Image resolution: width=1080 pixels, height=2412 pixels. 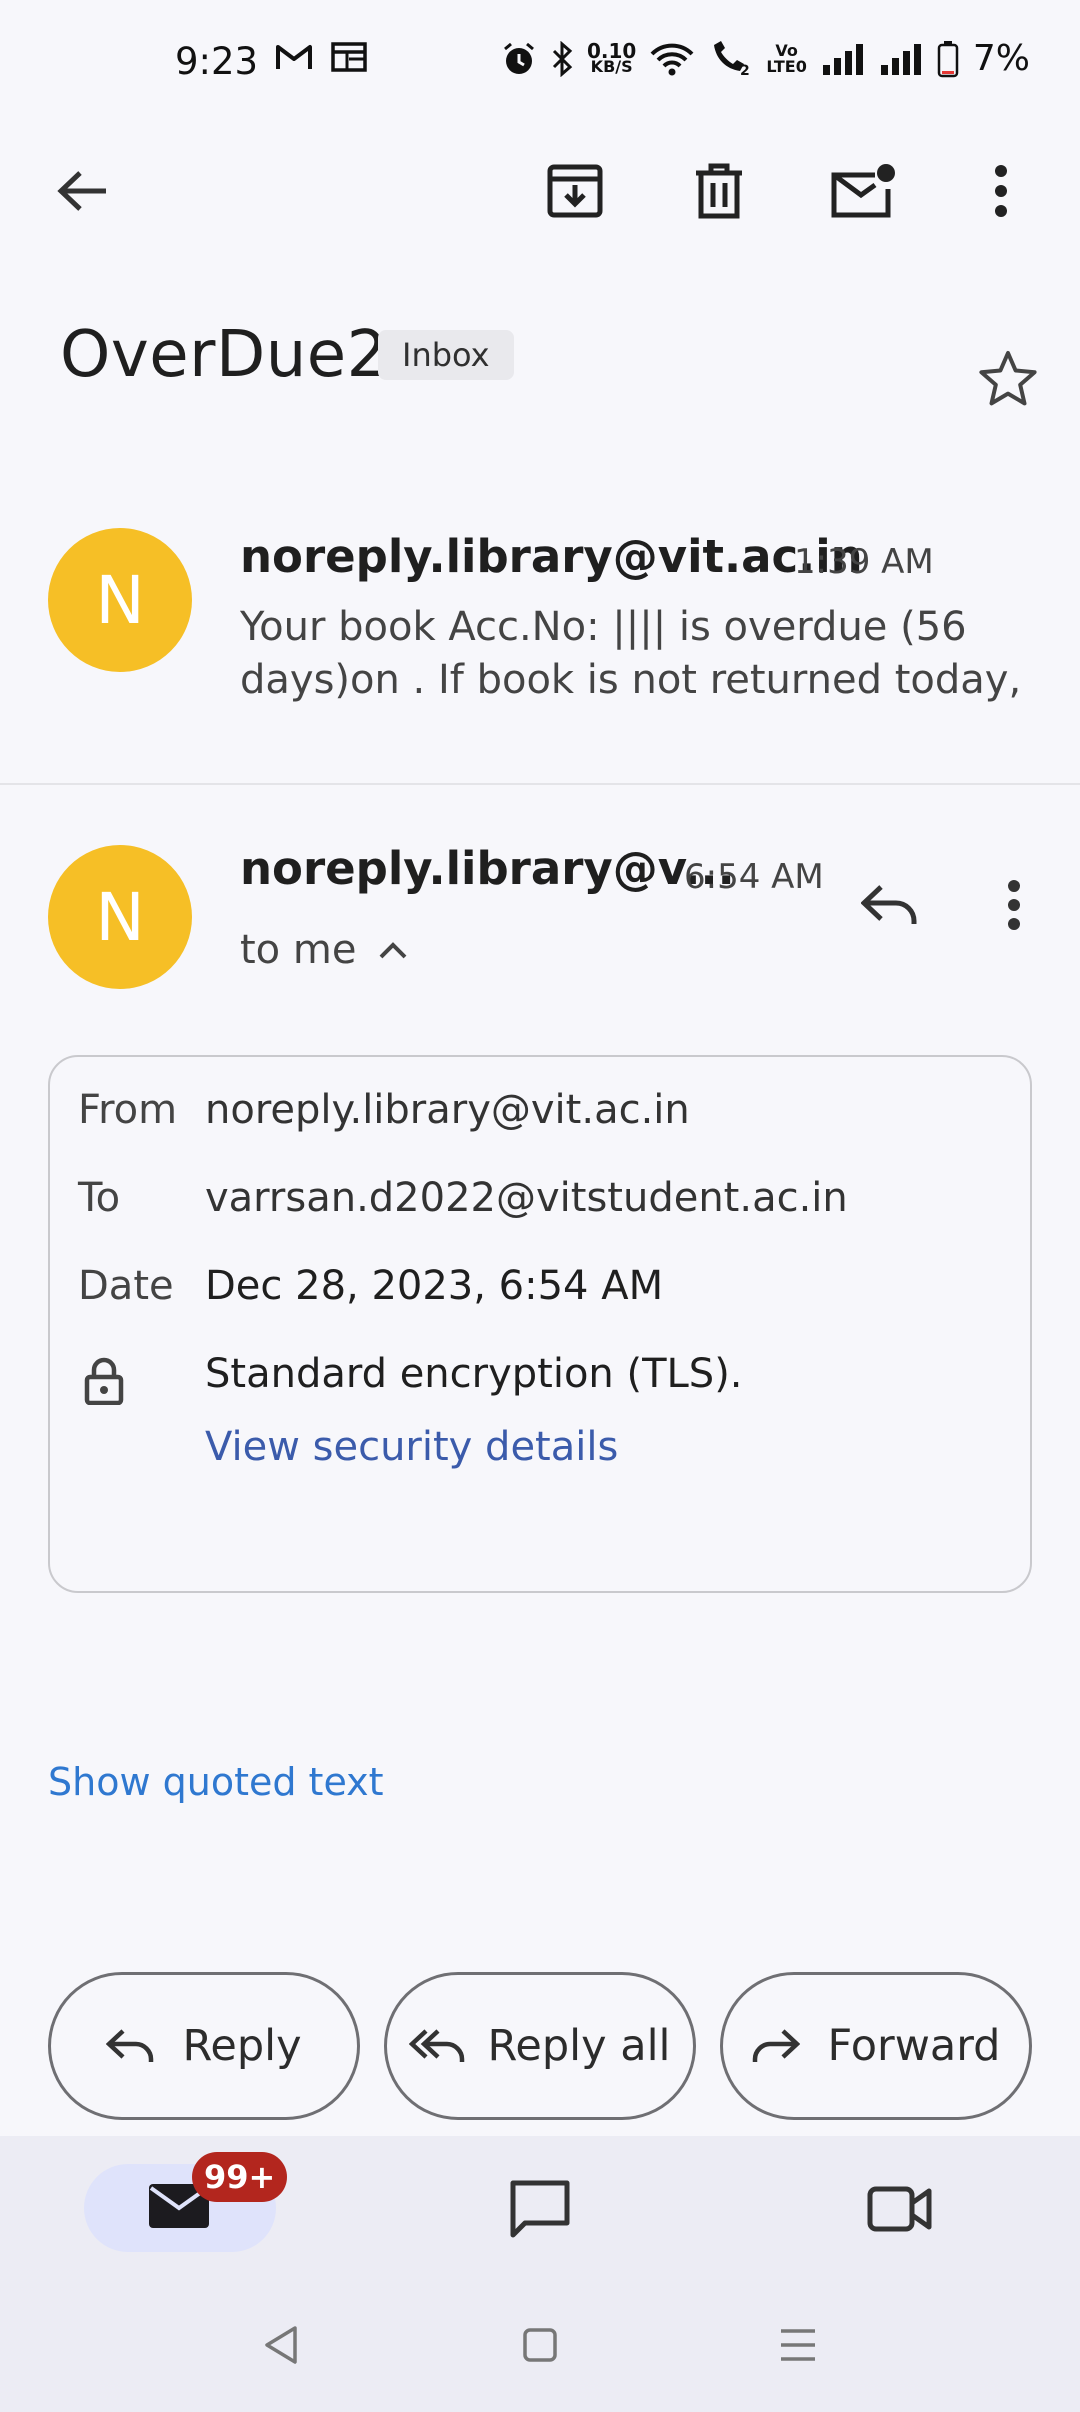 What do you see at coordinates (786, 66) in the screenshot?
I see `volte-bottom: LTE0` at bounding box center [786, 66].